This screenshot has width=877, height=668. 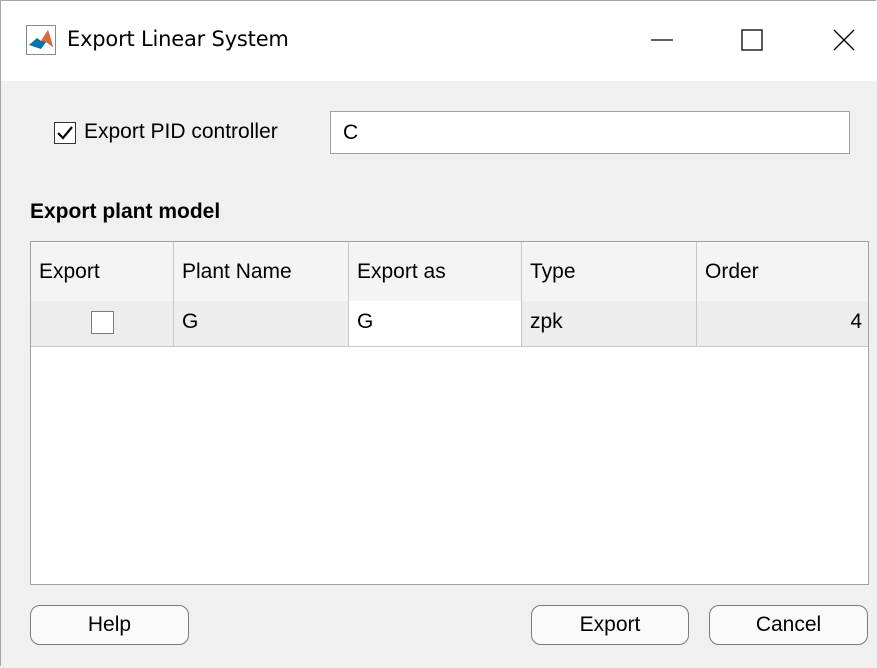 I want to click on column-header-export-as: Export as, so click(x=435, y=271).